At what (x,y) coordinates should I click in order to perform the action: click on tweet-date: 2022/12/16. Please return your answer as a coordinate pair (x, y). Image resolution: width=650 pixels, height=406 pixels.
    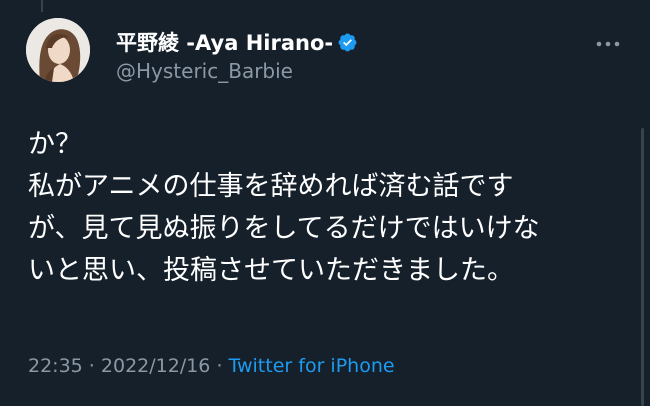
    Looking at the image, I should click on (156, 366).